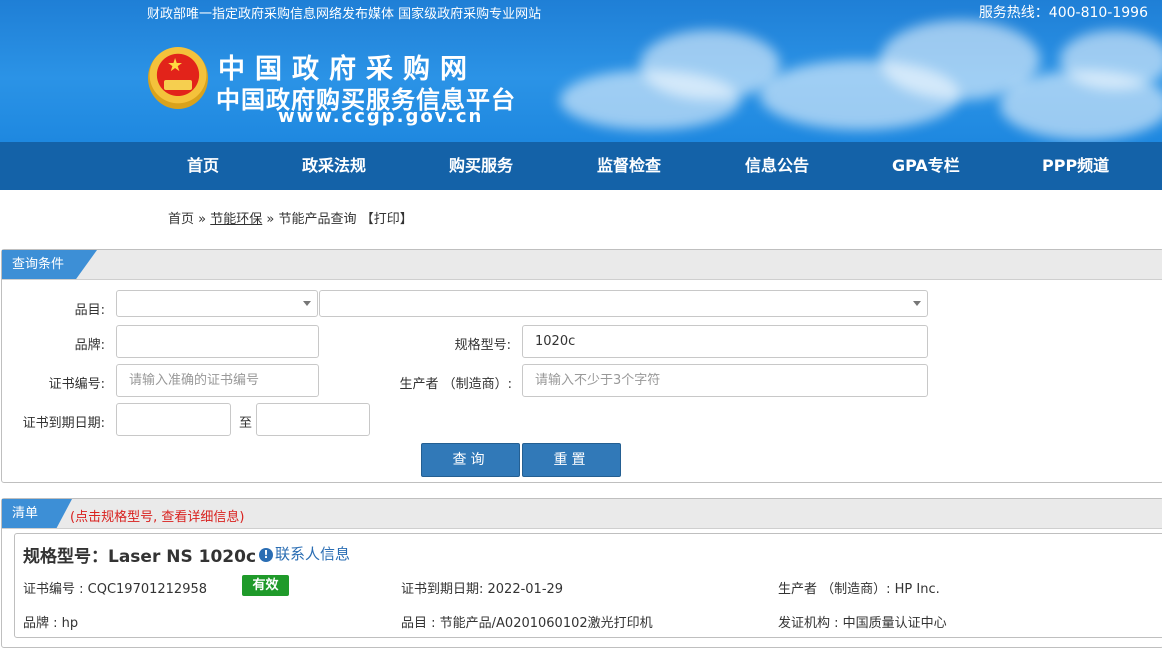  Describe the element at coordinates (862, 623) in the screenshot. I see `result-issuer: 发证机构 : 中国质量认证中心` at that location.